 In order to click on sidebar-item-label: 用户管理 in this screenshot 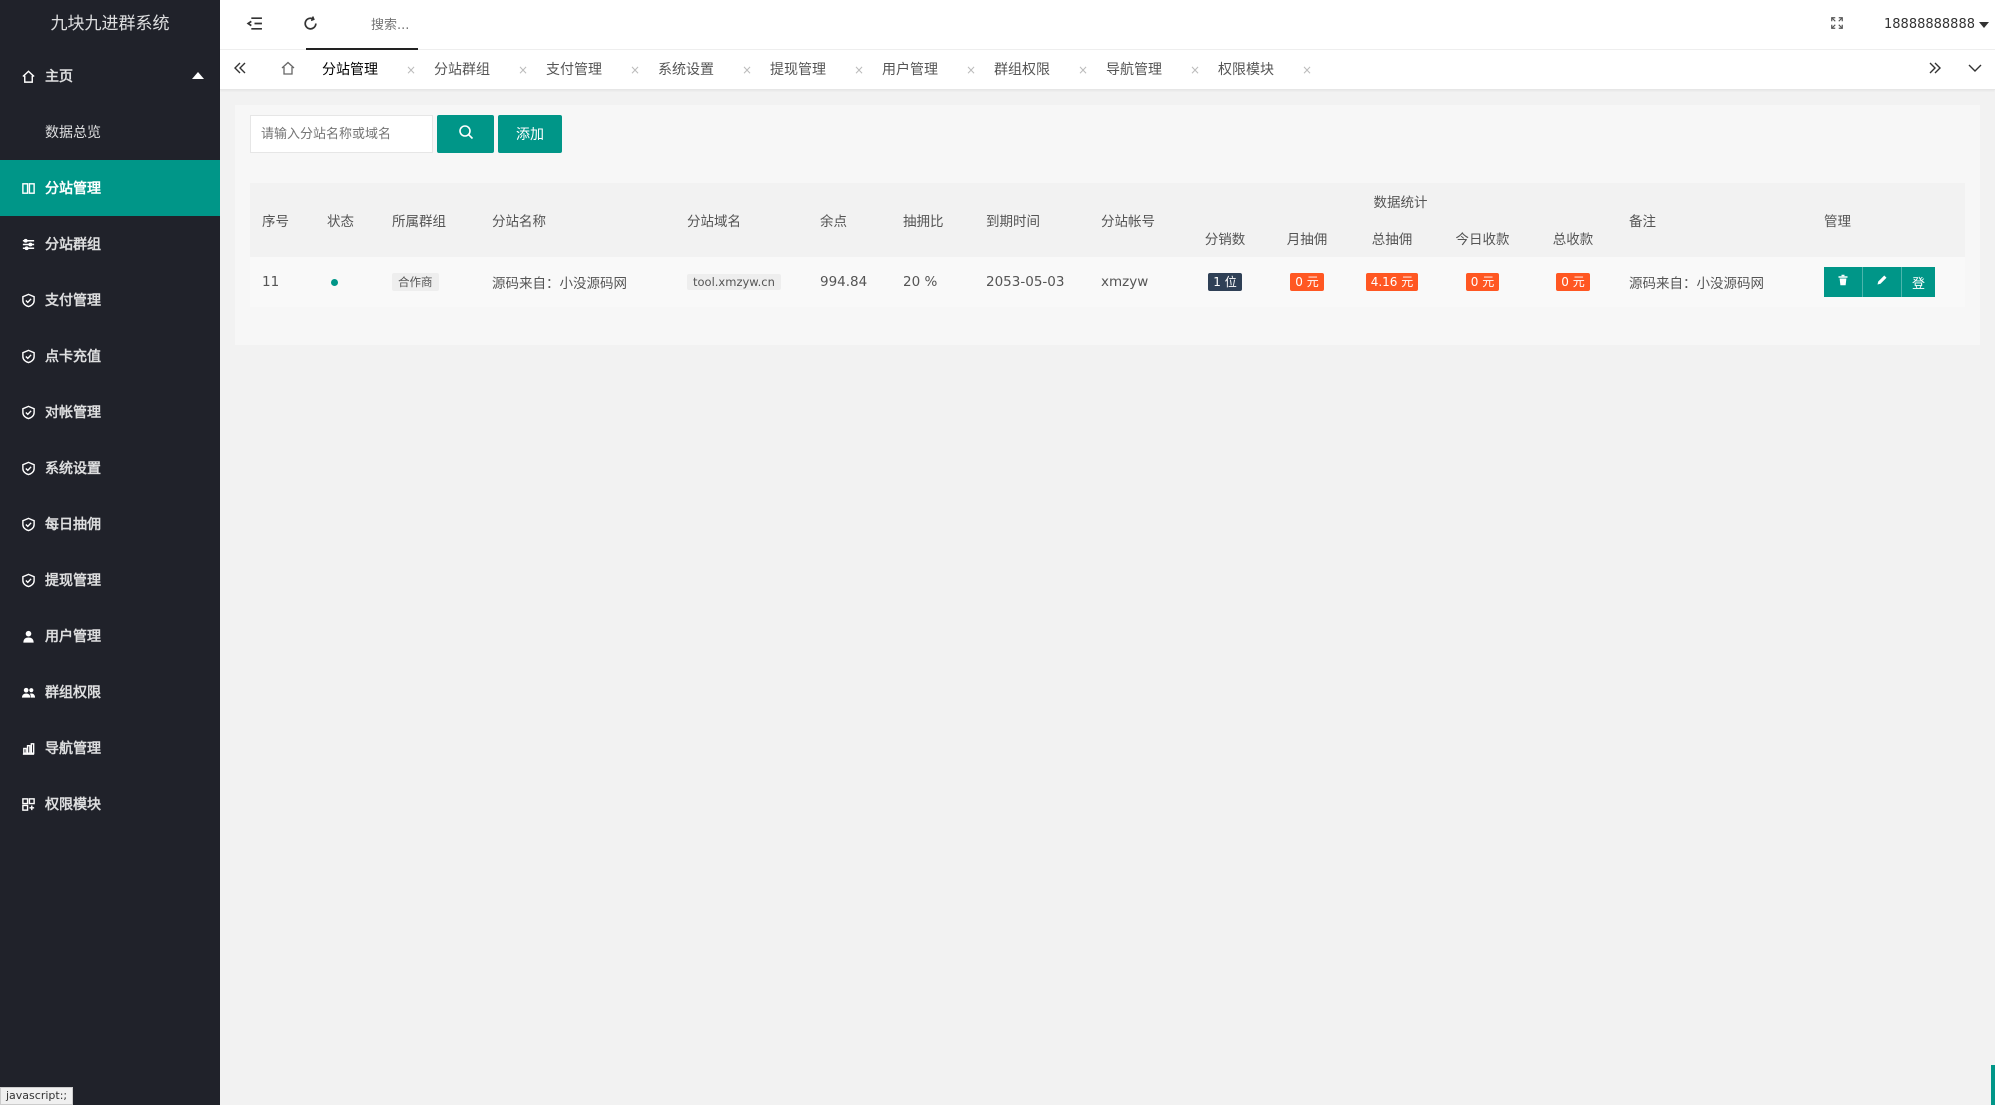, I will do `click(73, 637)`.